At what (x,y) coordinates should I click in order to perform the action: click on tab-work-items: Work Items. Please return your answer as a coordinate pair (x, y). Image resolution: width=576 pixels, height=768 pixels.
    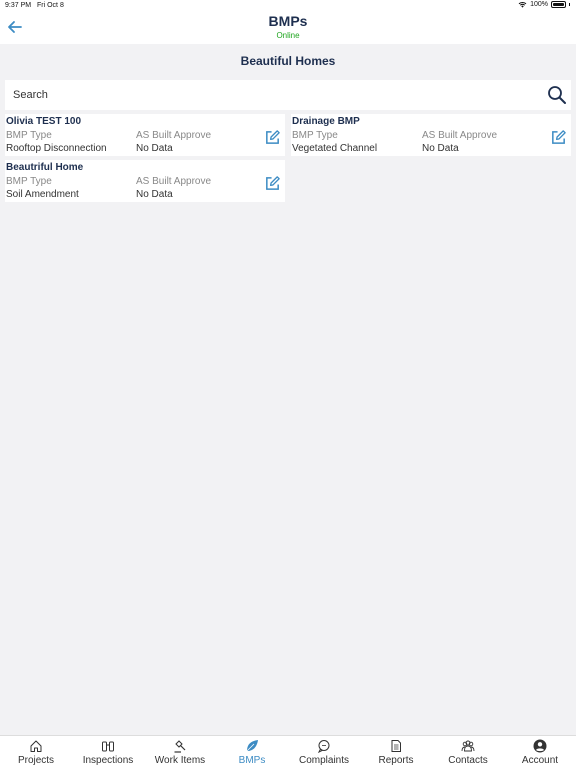
    Looking at the image, I should click on (180, 752).